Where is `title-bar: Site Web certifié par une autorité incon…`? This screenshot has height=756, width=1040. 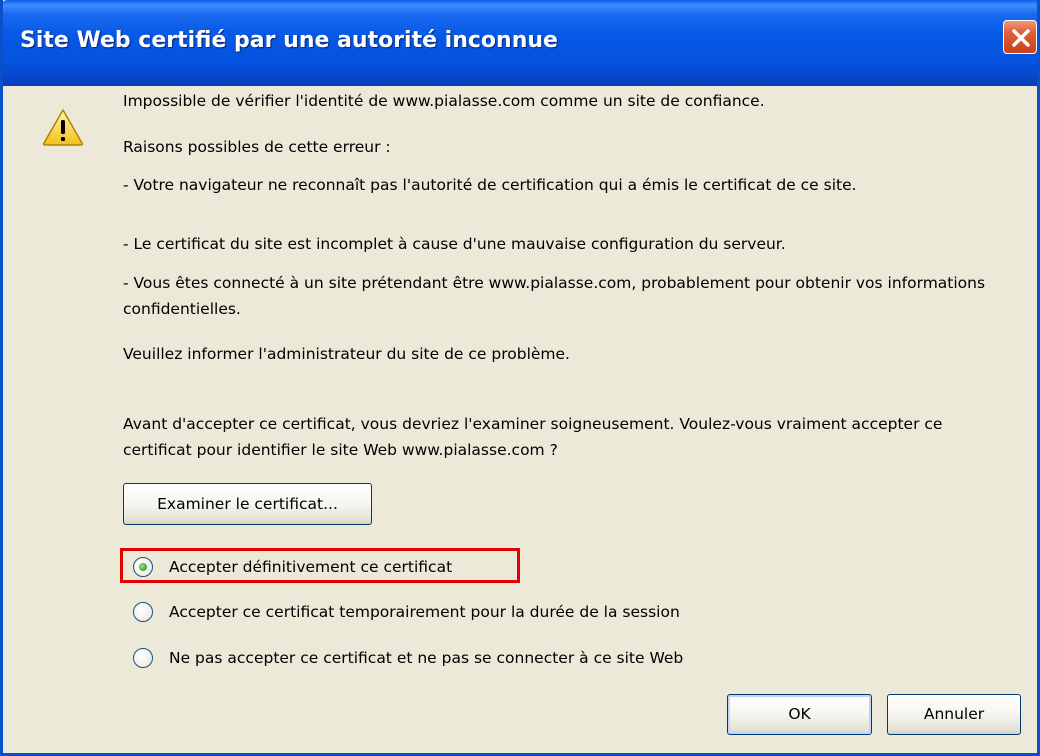 title-bar: Site Web certifié par une autorité incon… is located at coordinates (520, 43).